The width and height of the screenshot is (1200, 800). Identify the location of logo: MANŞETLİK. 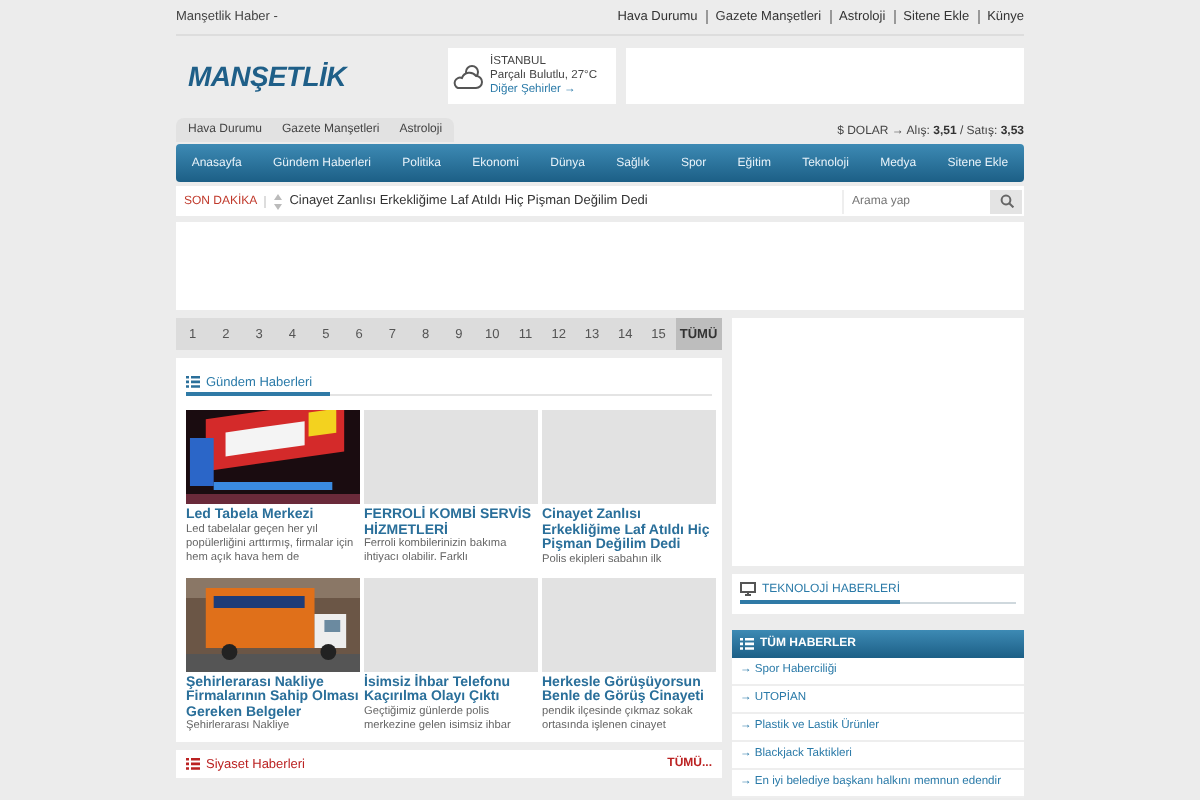
(307, 76).